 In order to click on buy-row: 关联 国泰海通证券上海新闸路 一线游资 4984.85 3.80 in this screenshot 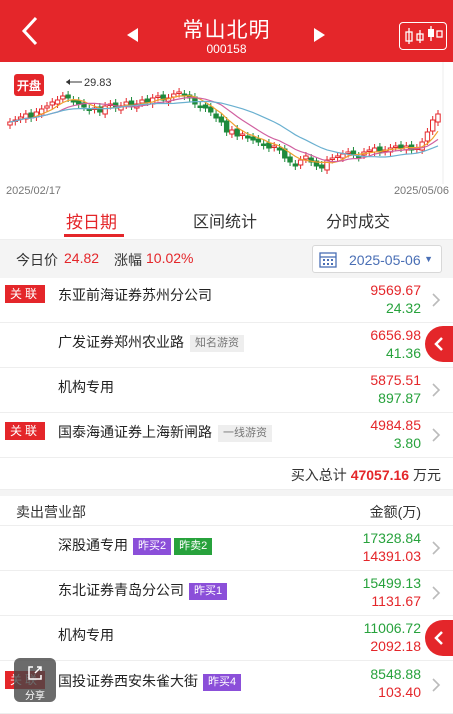, I will do `click(226, 435)`.